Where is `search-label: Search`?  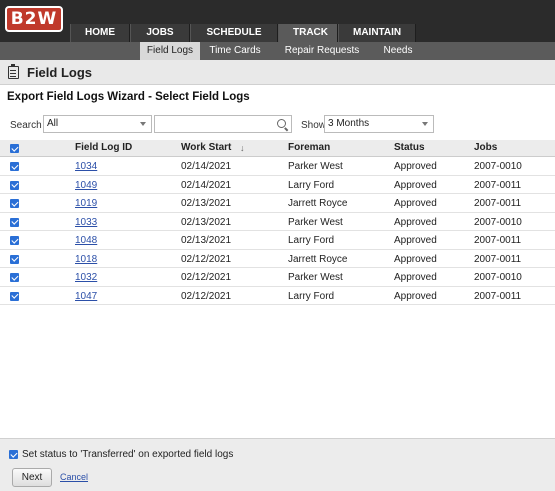
search-label: Search is located at coordinates (26, 125).